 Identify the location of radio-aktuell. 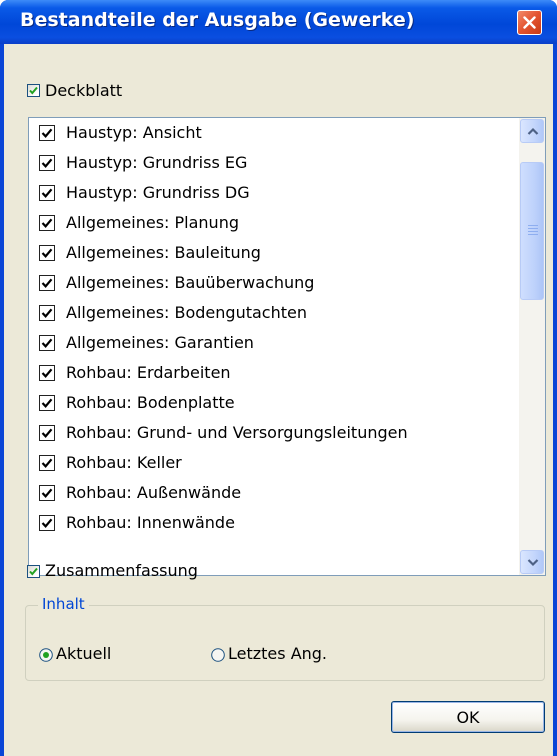
(46, 655).